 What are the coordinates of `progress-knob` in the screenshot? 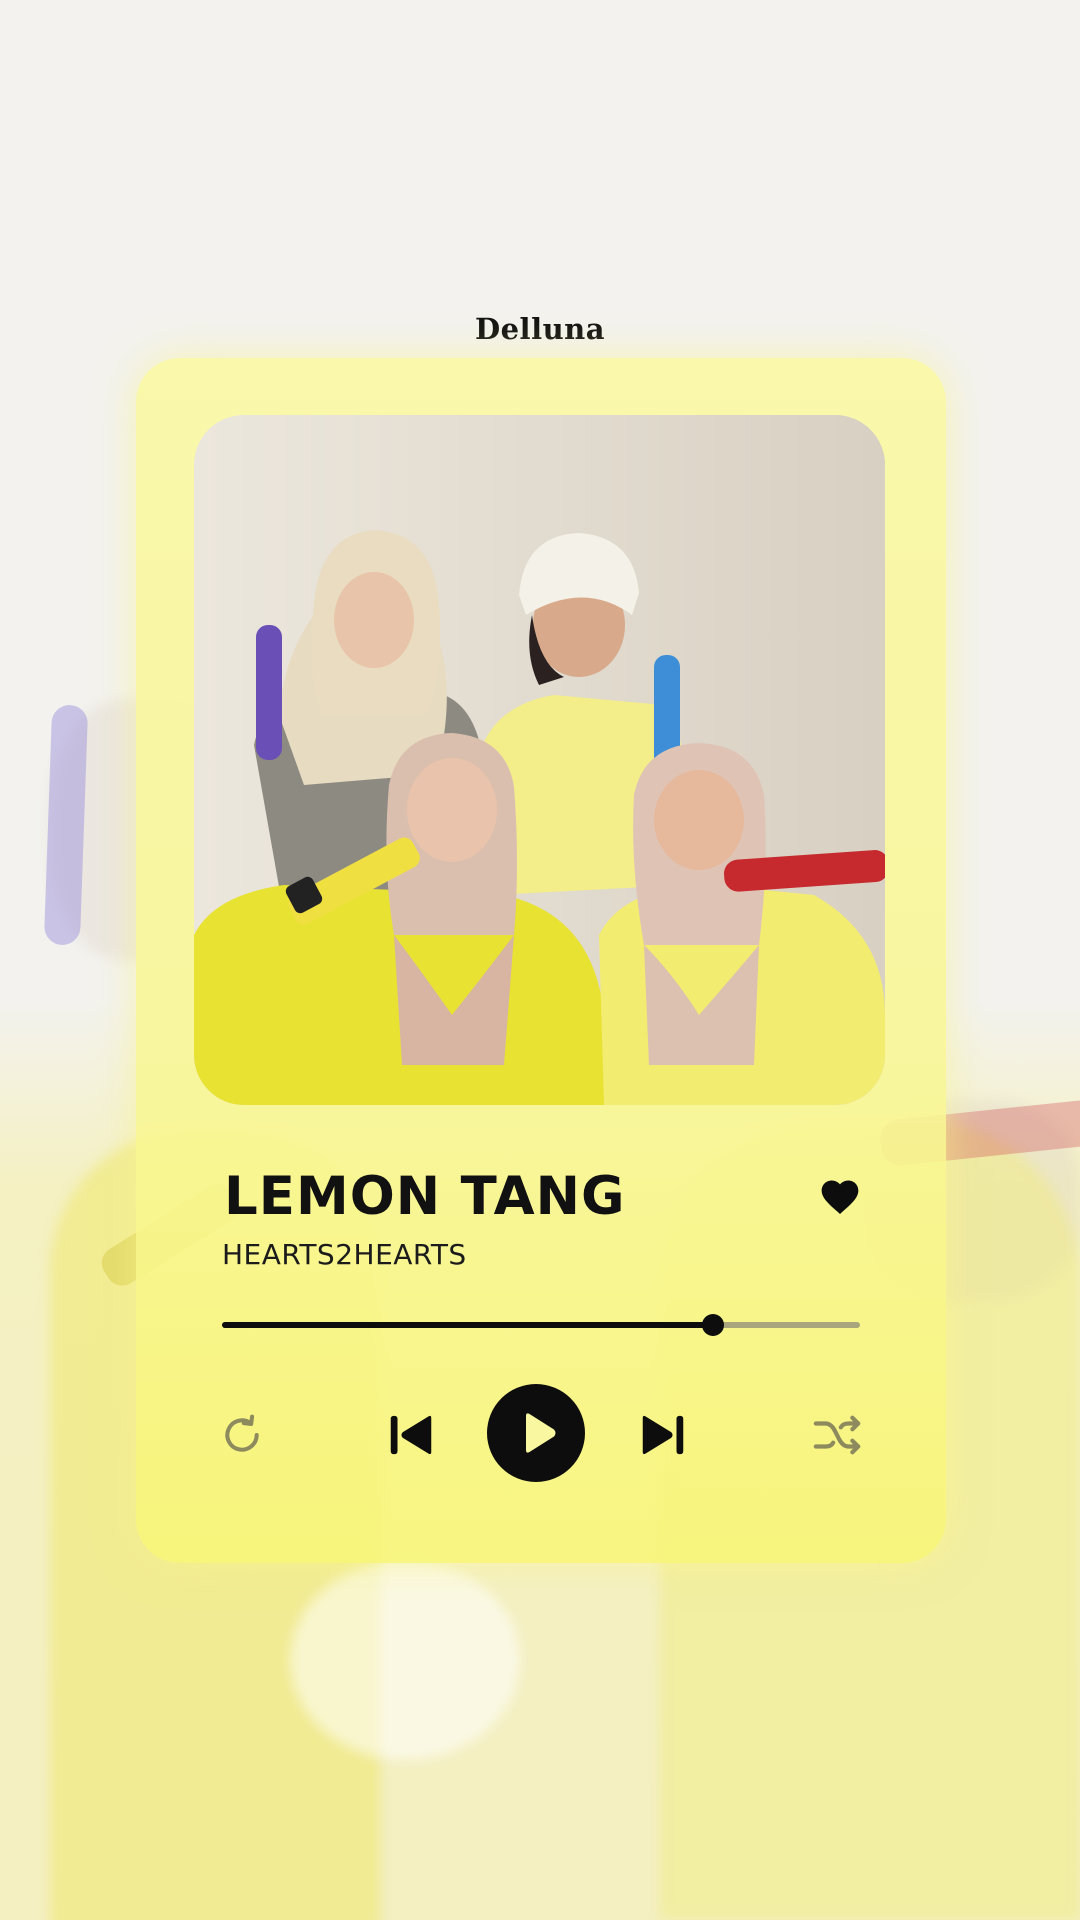 It's located at (713, 1325).